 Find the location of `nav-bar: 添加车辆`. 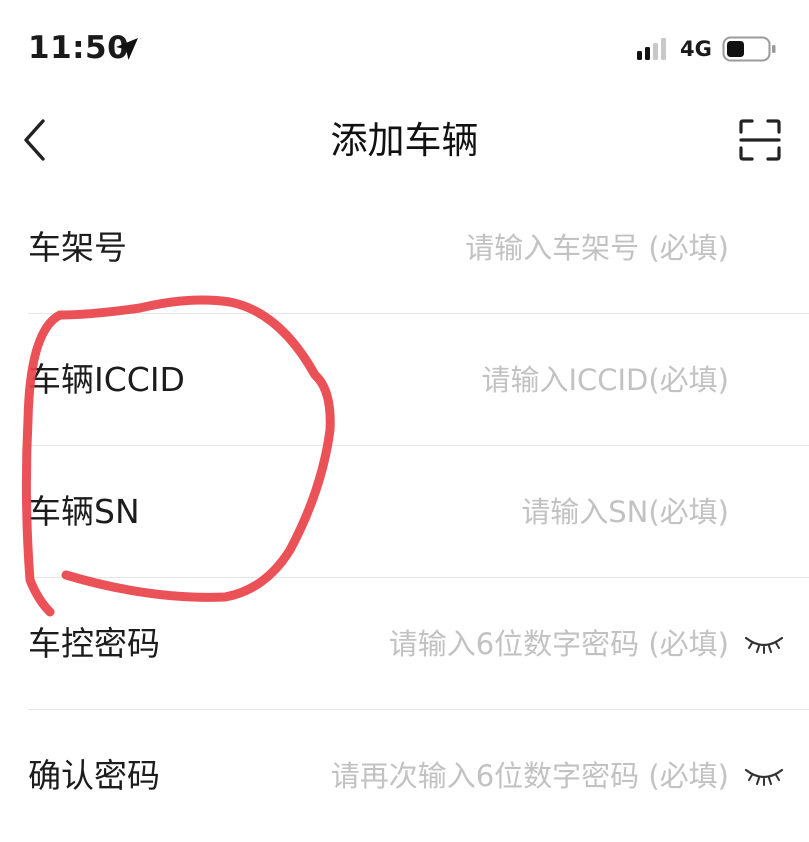

nav-bar: 添加车辆 is located at coordinates (404, 142).